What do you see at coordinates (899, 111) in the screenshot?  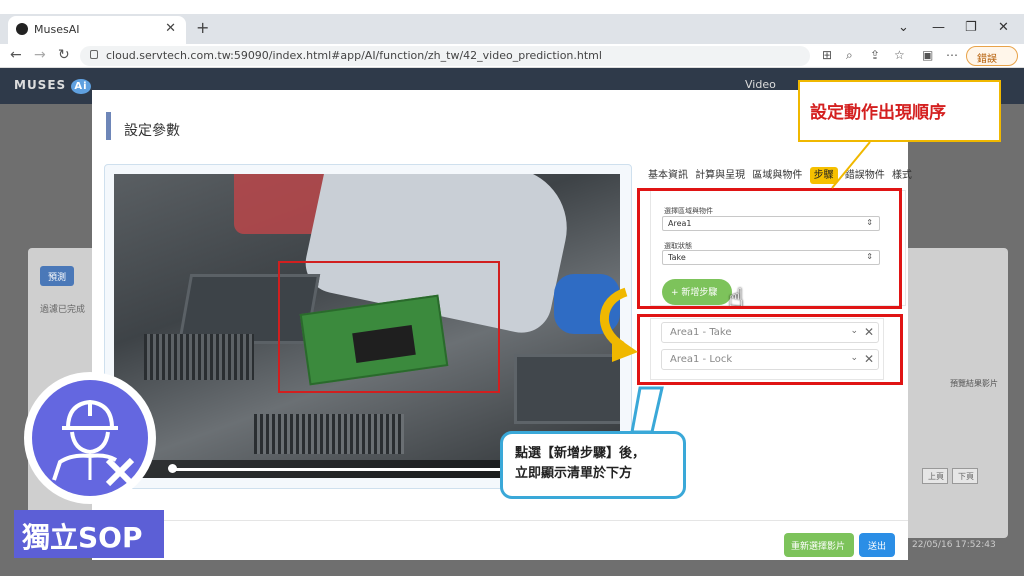 I see `callout-order-note: 設定動作出現順序` at bounding box center [899, 111].